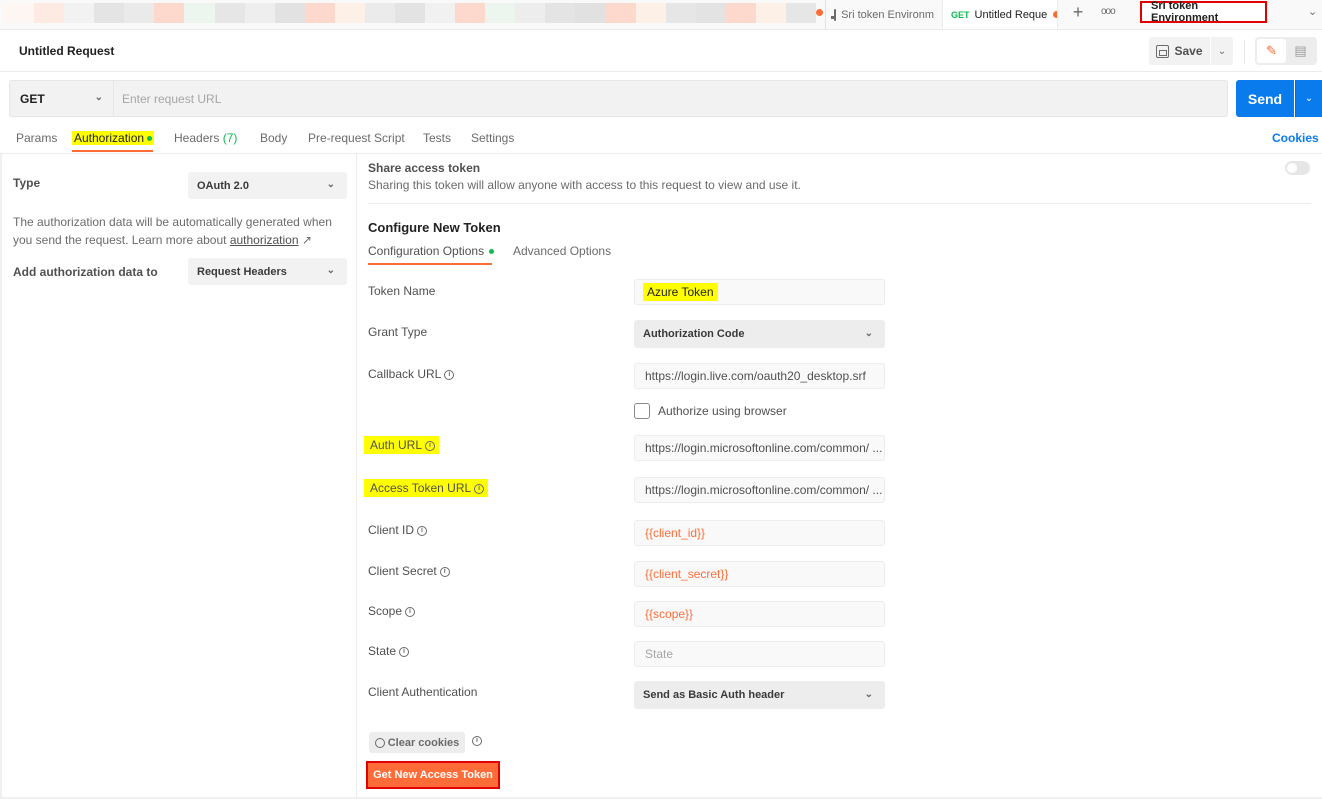 The height and width of the screenshot is (799, 1322). Describe the element at coordinates (306, 240) in the screenshot. I see `external-link-icon: ↗` at that location.